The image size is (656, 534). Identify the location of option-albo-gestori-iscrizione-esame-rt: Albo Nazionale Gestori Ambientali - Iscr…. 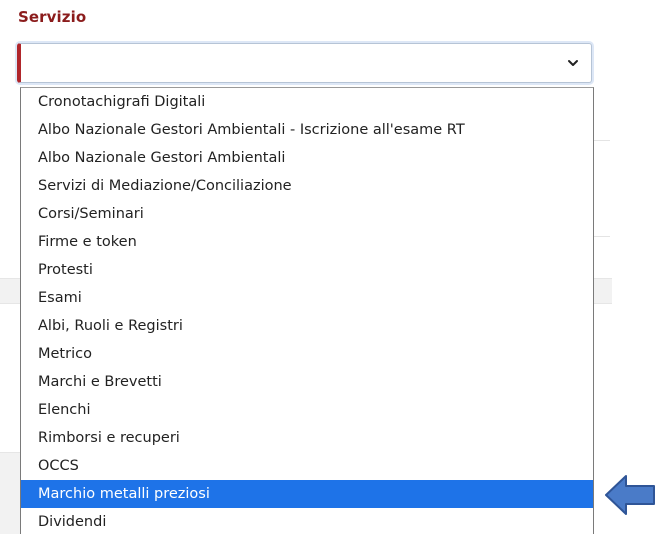
(307, 130).